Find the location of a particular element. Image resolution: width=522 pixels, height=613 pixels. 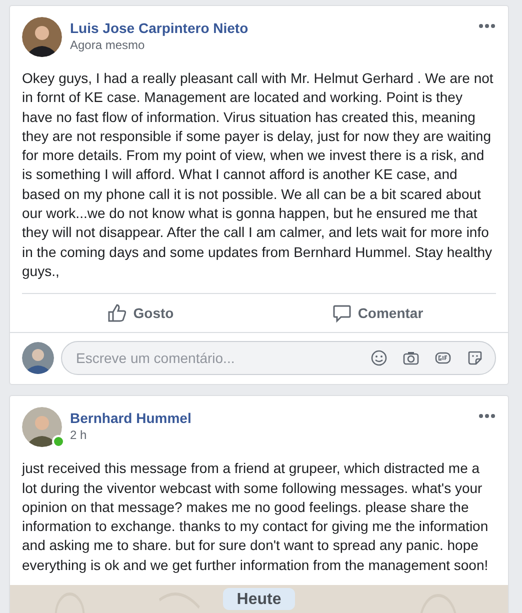

post-time: 2 h is located at coordinates (274, 435).